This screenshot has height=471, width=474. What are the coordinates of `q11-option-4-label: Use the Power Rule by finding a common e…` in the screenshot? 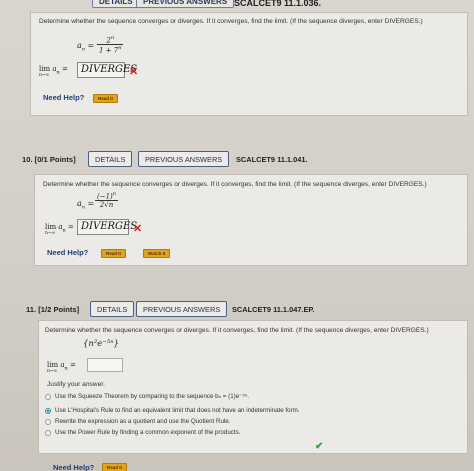 It's located at (148, 432).